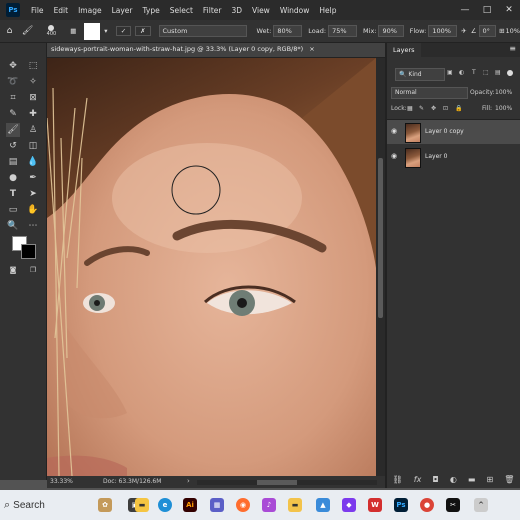  Describe the element at coordinates (503, 108) in the screenshot. I see `fill-field: 100%` at that location.